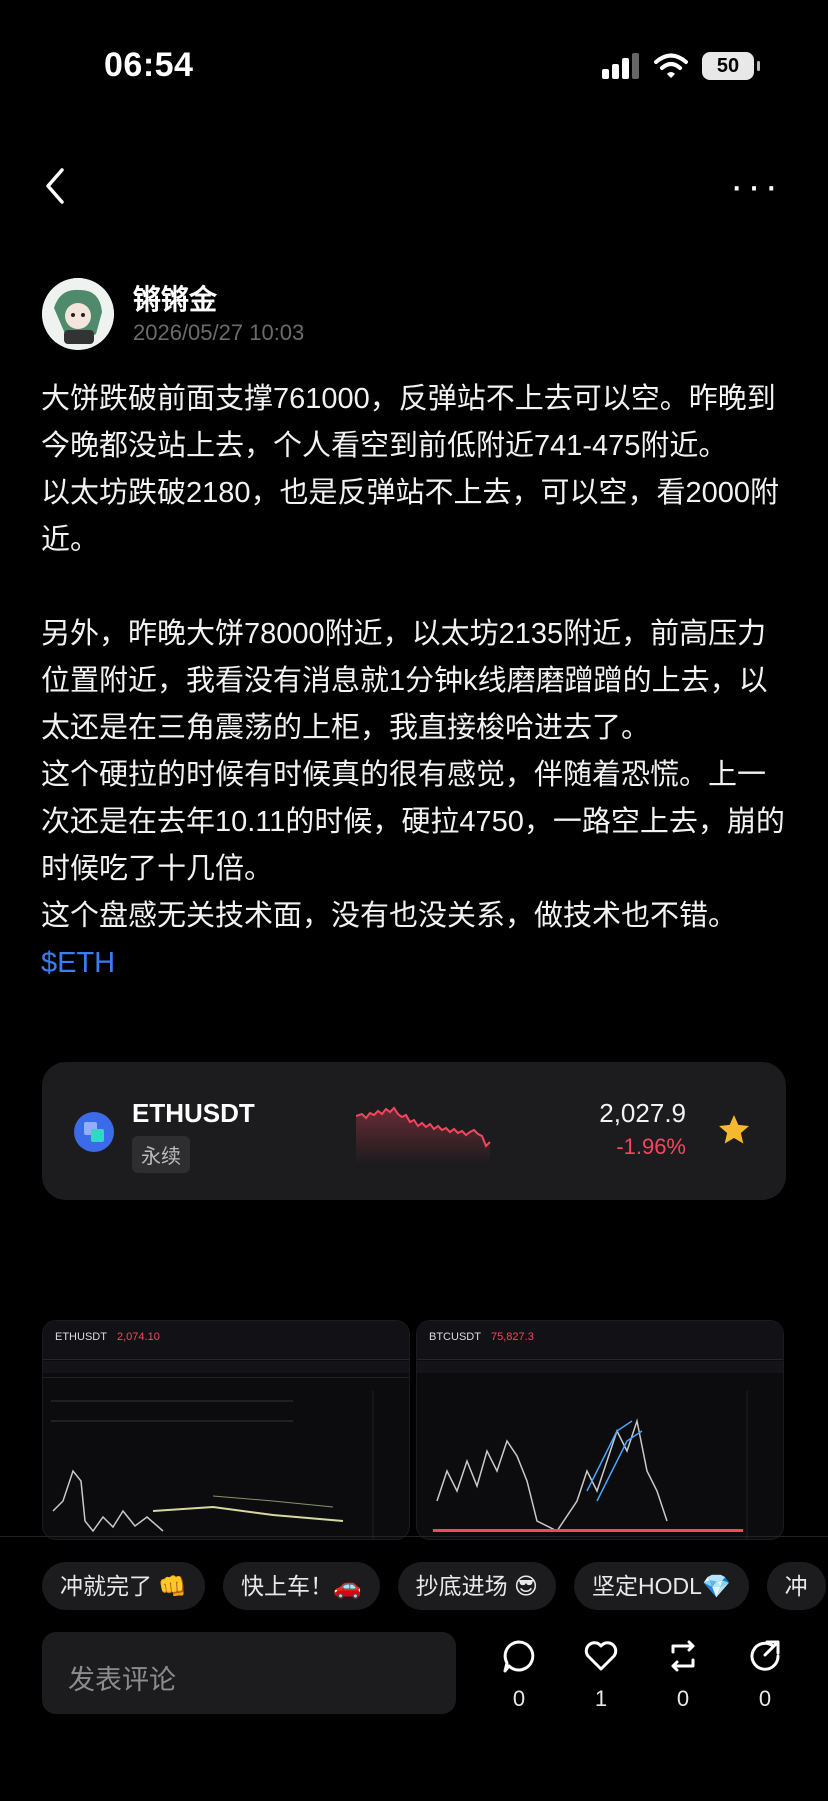  I want to click on post-paragraph: 以太坊跌破2180，也是反弹站不上去，可以空，看2000附近。, so click(410, 516).